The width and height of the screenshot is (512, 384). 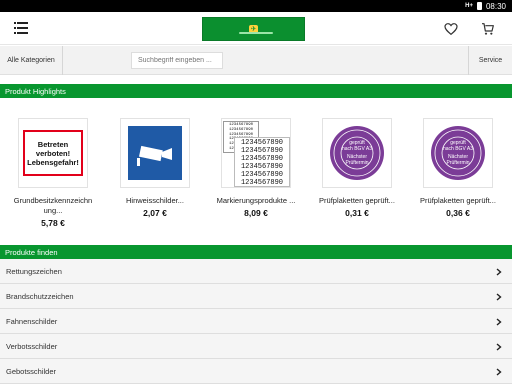 I want to click on service-button: Service, so click(x=490, y=60).